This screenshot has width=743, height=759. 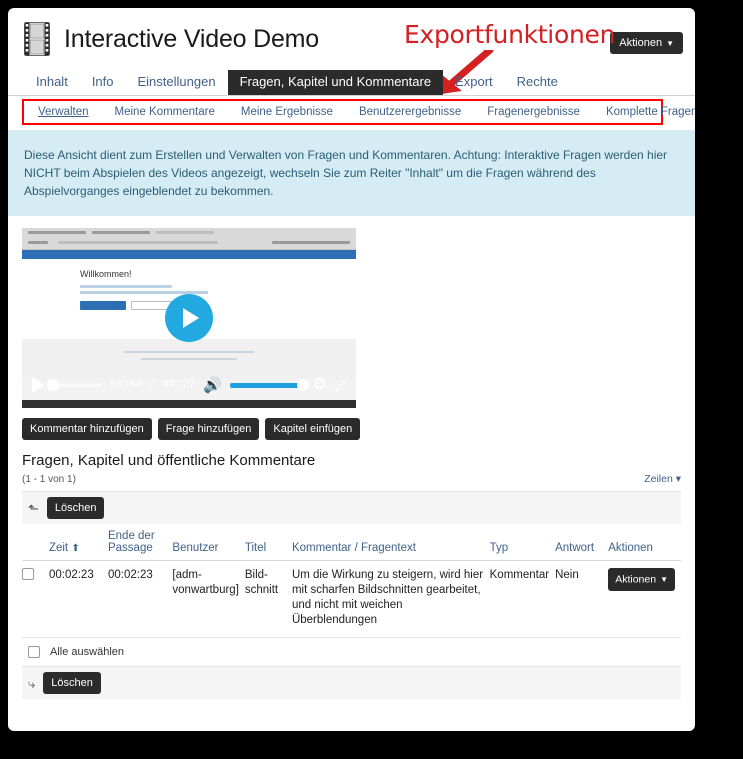 I want to click on time-display: 00:00 / 04:27, so click(x=152, y=385).